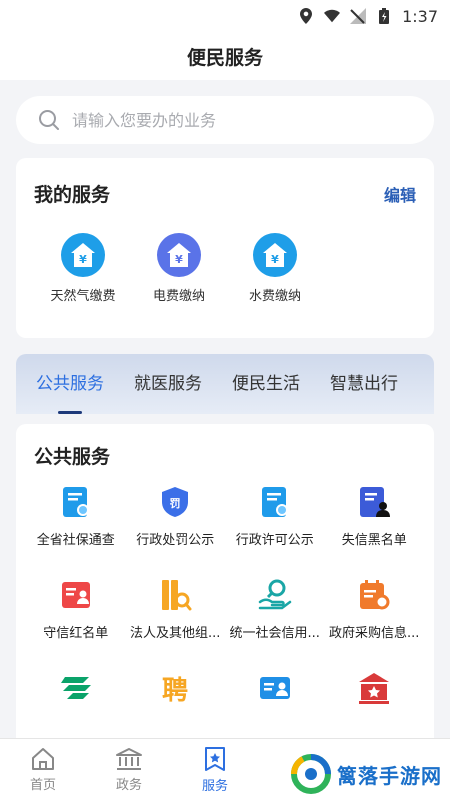  What do you see at coordinates (76, 609) in the screenshot?
I see `service-redlist: 守信红名单` at bounding box center [76, 609].